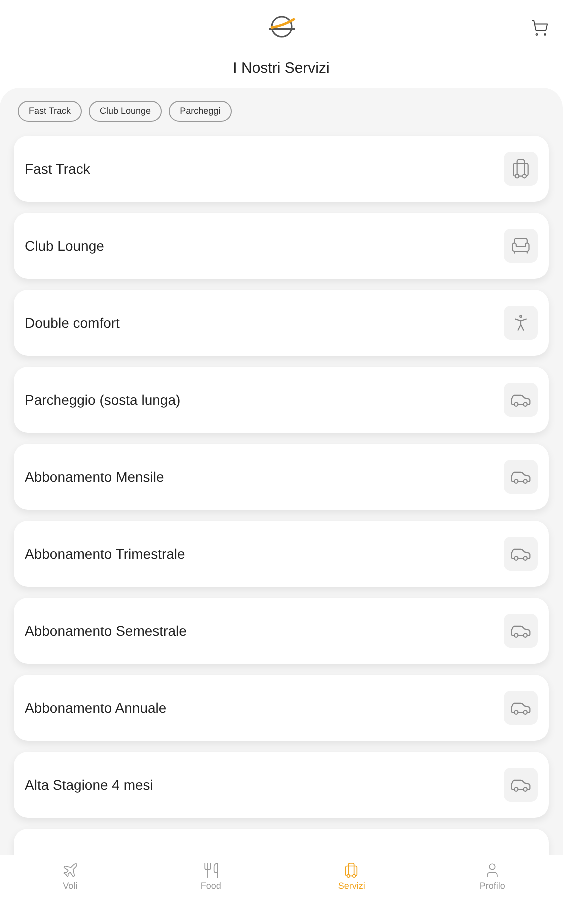  I want to click on service-card: Double comfort, so click(281, 323).